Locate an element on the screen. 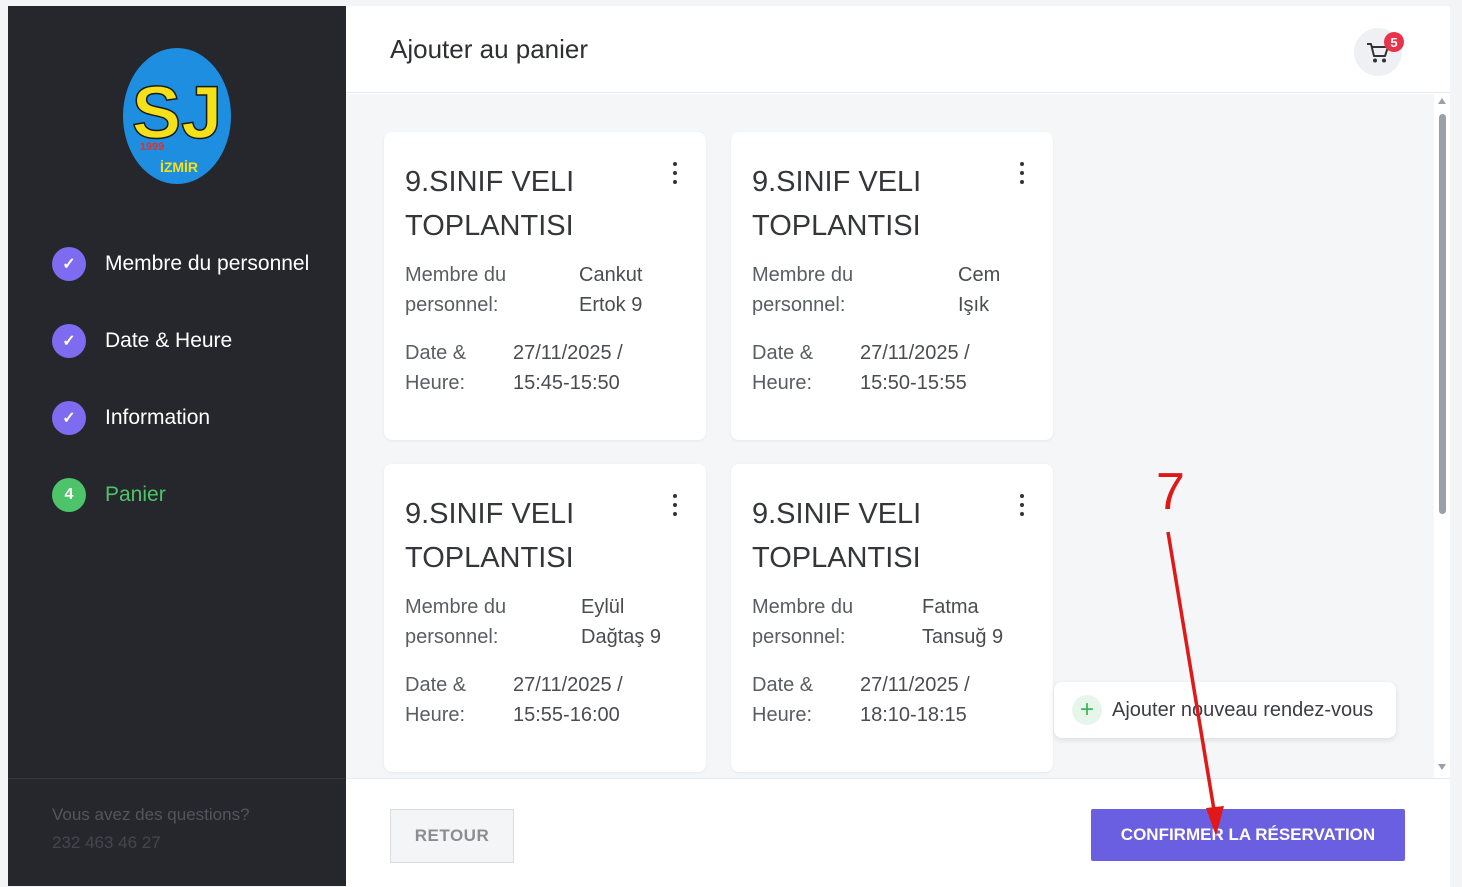 The height and width of the screenshot is (887, 1462). step-label: Date & Heure is located at coordinates (169, 340).